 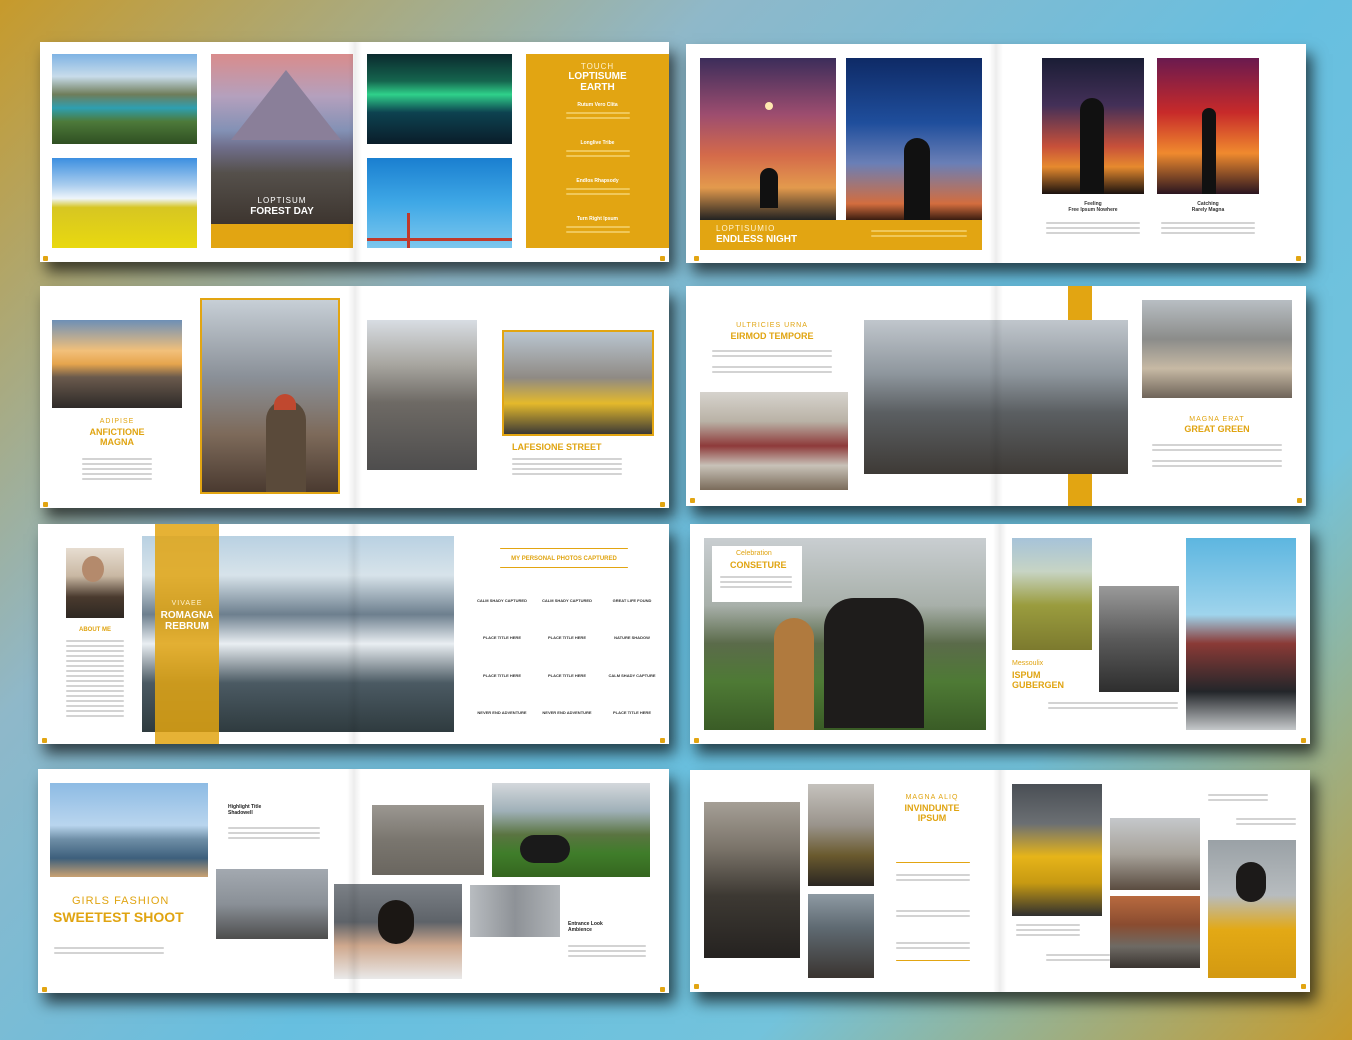 I want to click on photo-yellow-jacket-man, so click(x=1252, y=909).